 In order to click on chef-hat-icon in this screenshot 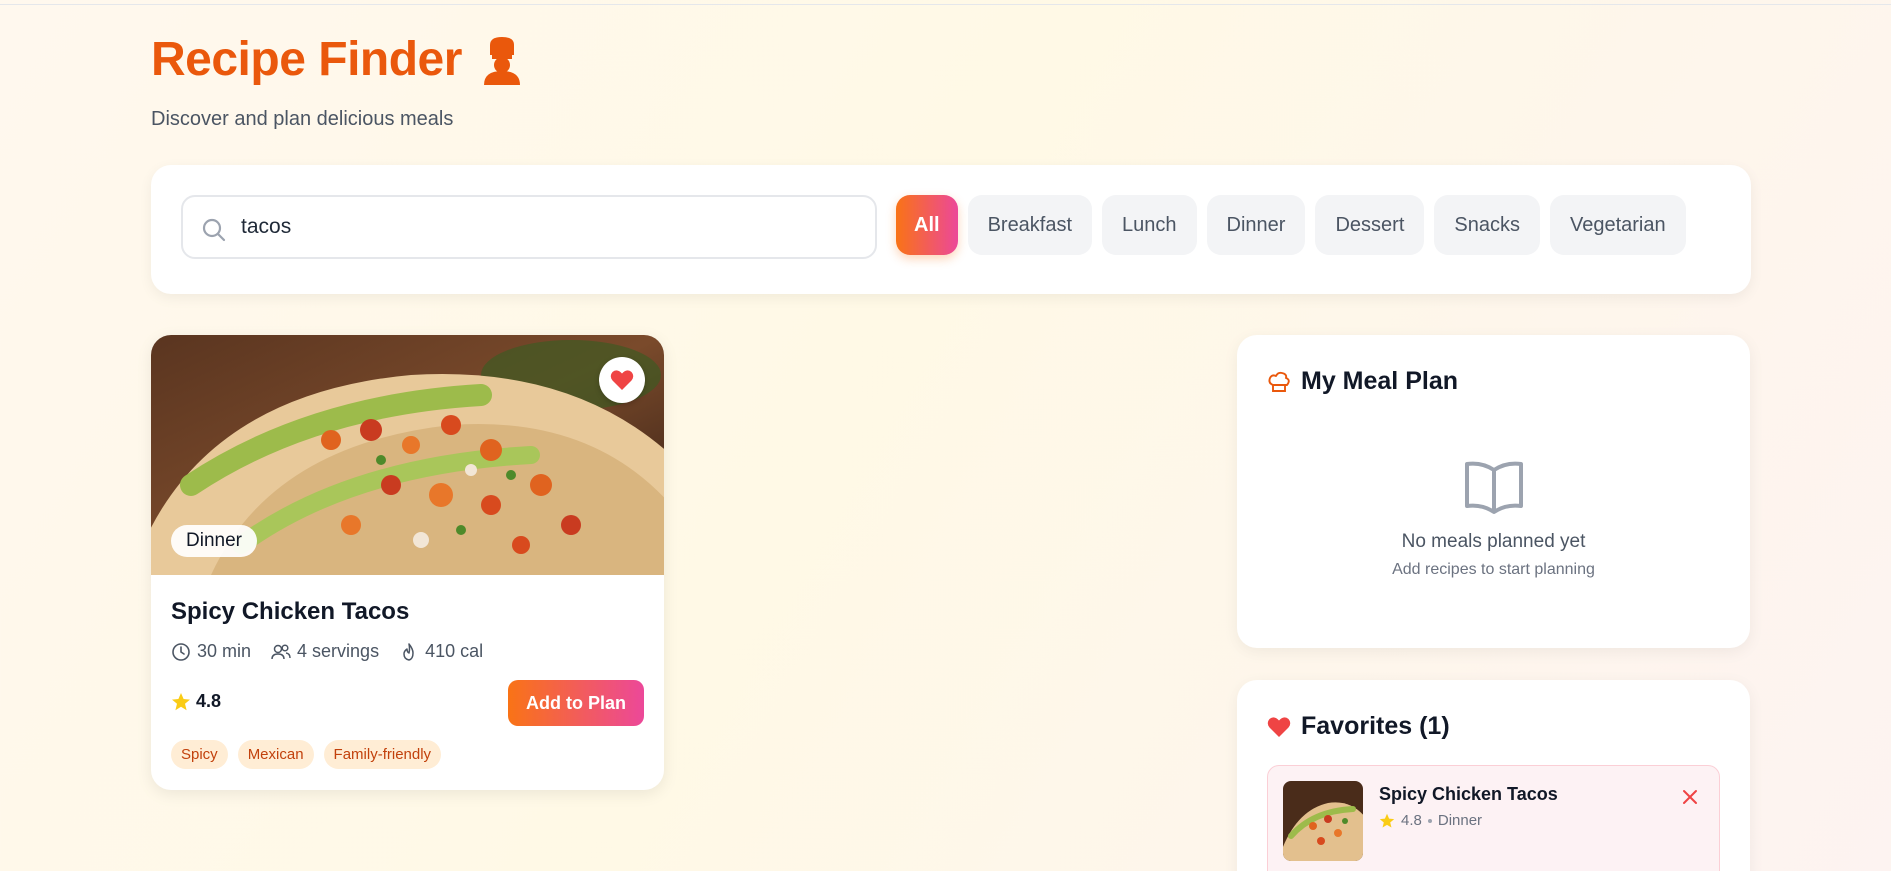, I will do `click(1279, 381)`.